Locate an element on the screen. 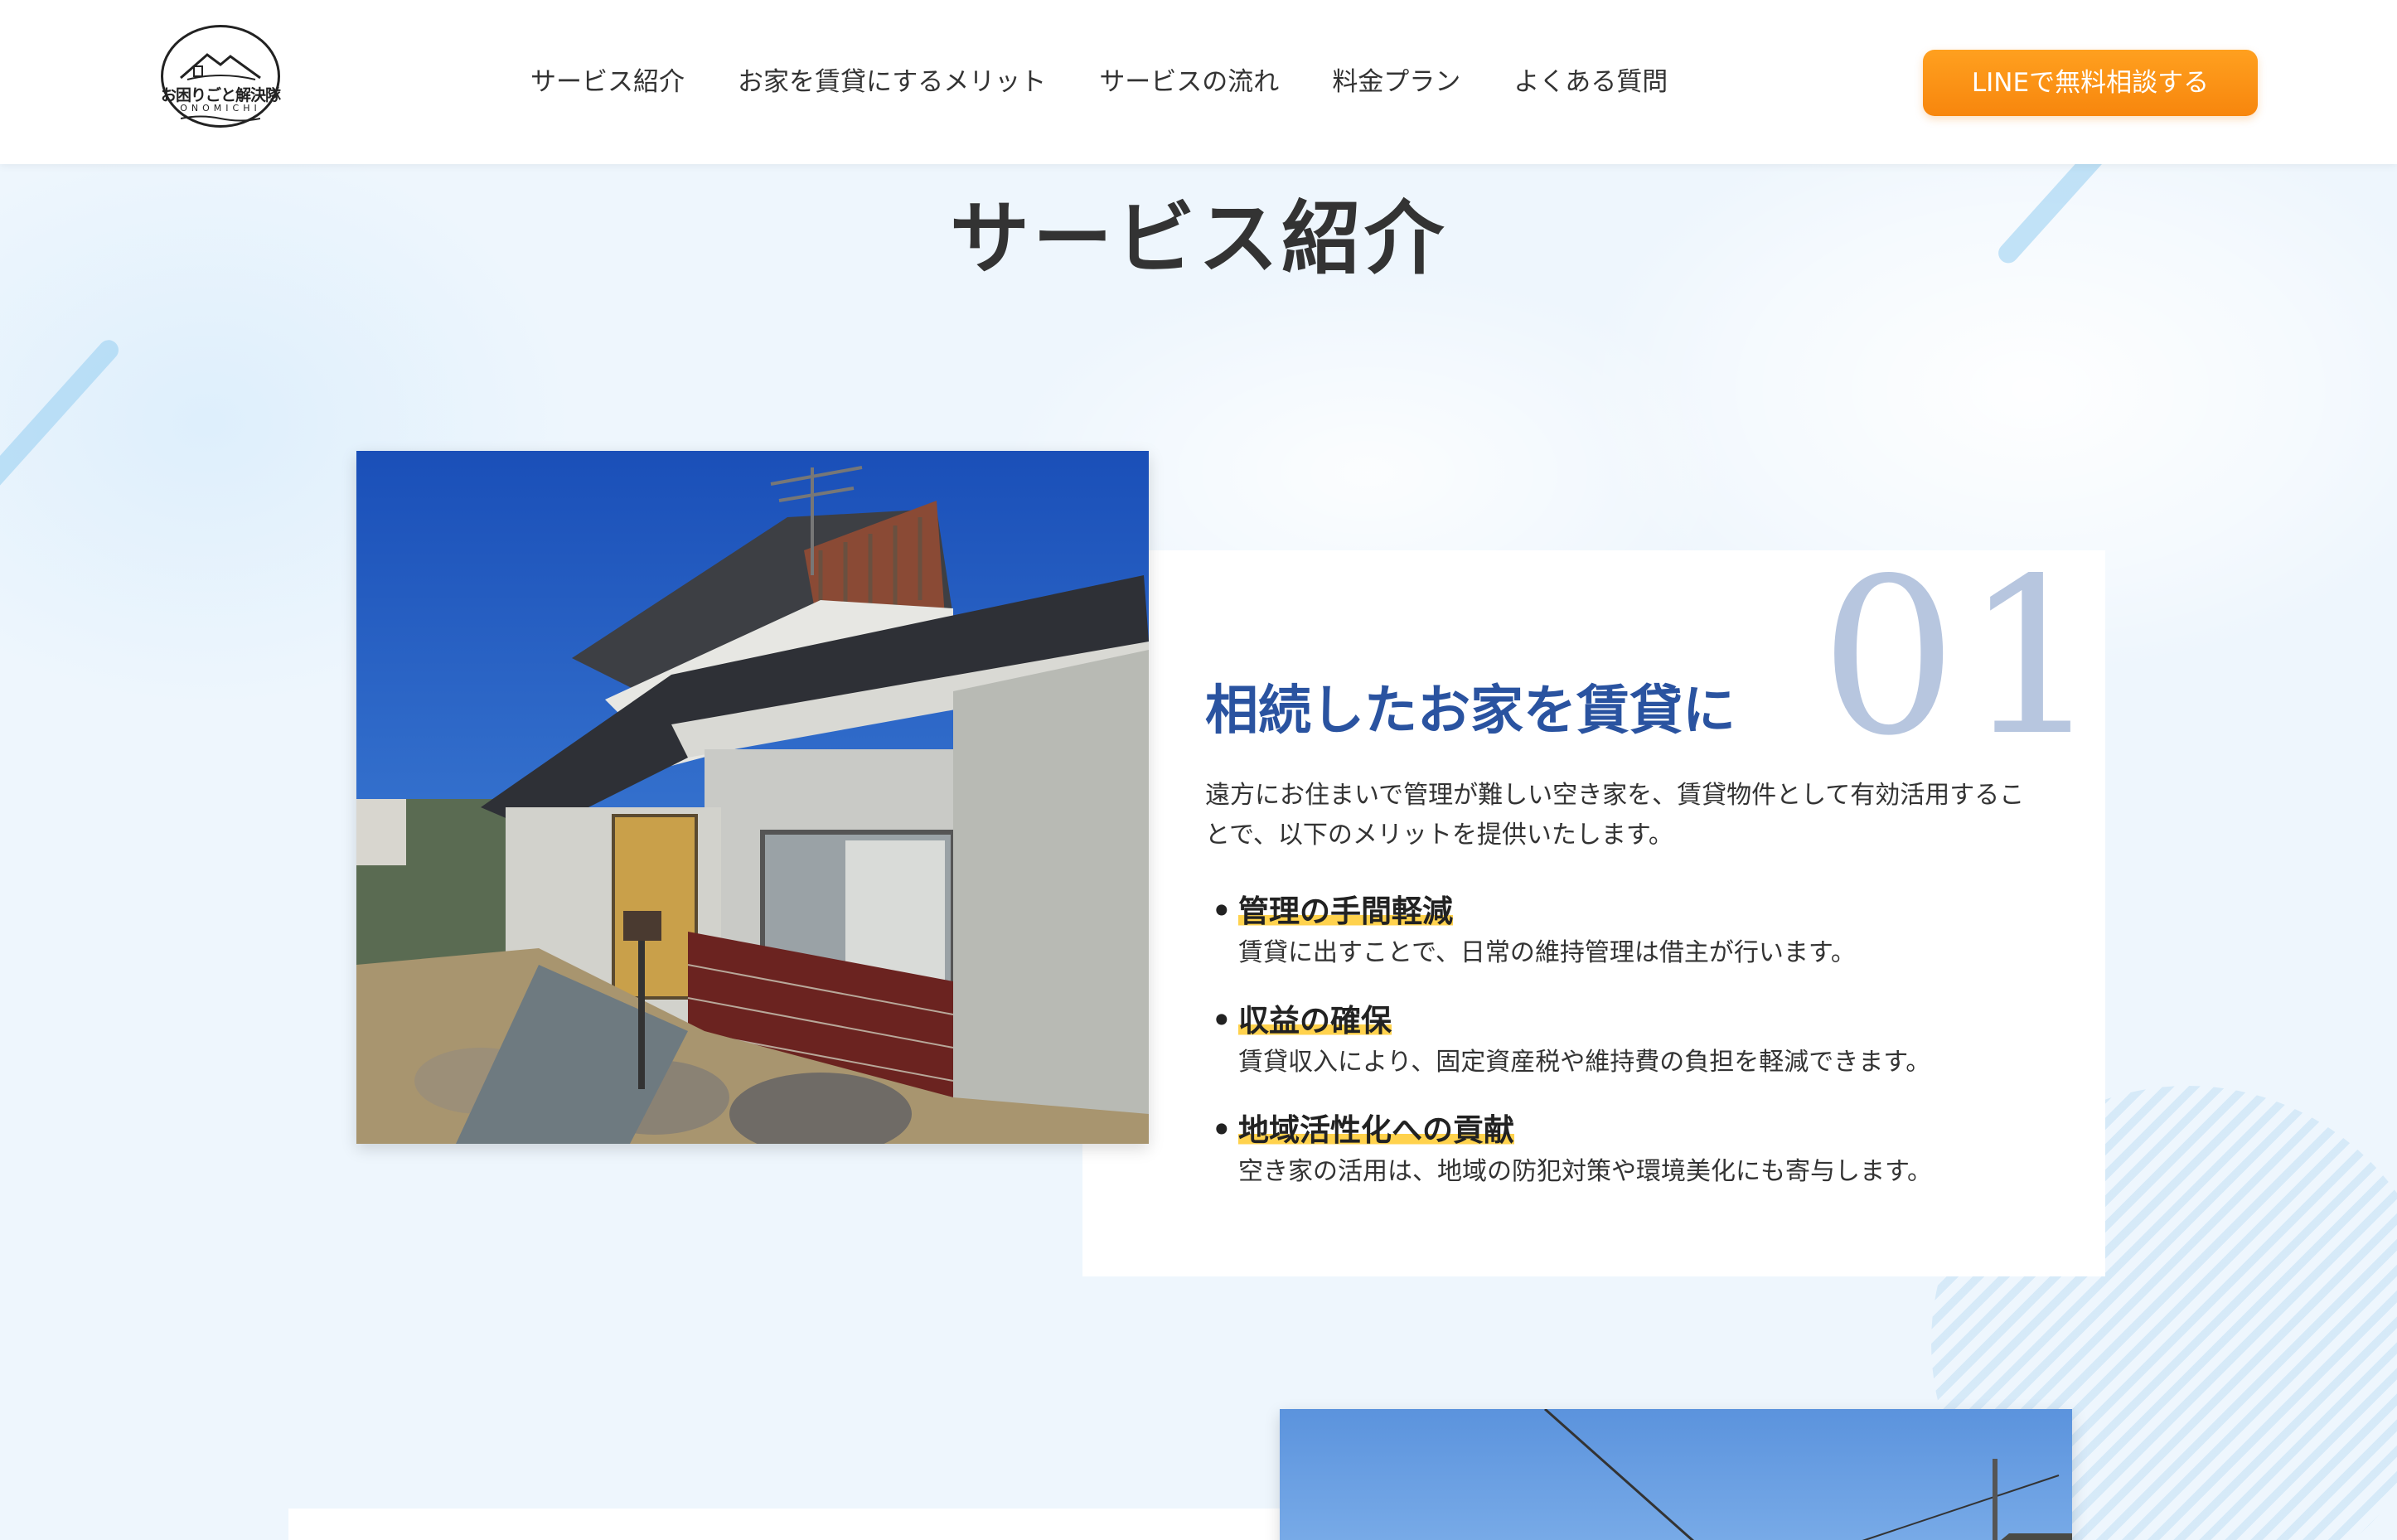 This screenshot has width=2397, height=1540. house-logo-icon is located at coordinates (221, 66).